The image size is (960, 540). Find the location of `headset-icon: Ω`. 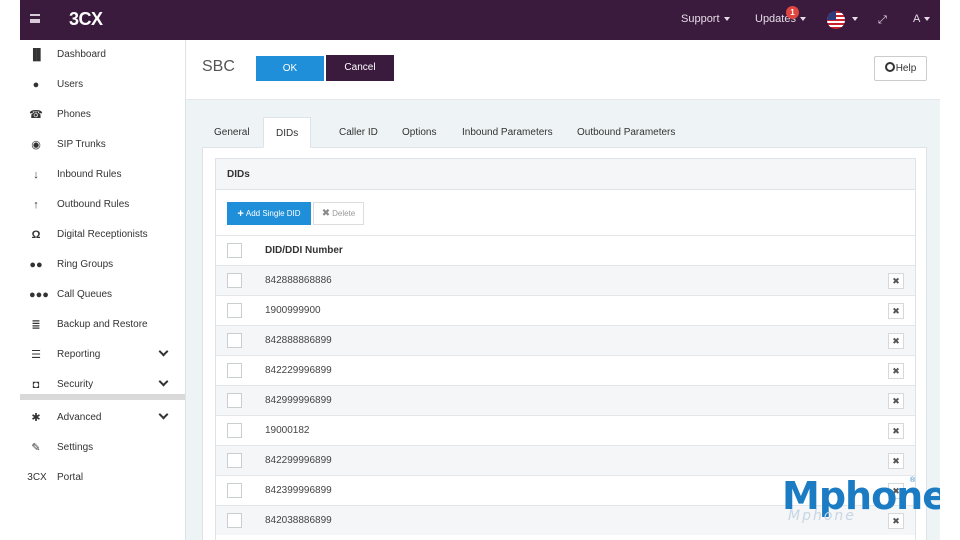

headset-icon: Ω is located at coordinates (36, 235).